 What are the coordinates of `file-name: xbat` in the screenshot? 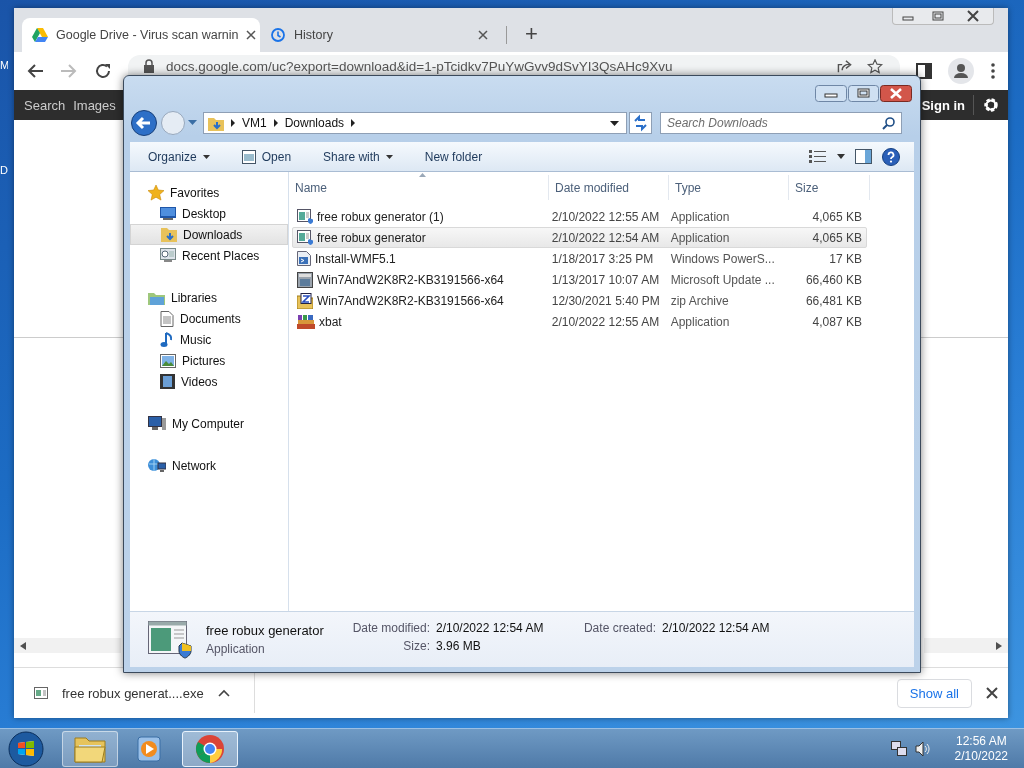 It's located at (330, 321).